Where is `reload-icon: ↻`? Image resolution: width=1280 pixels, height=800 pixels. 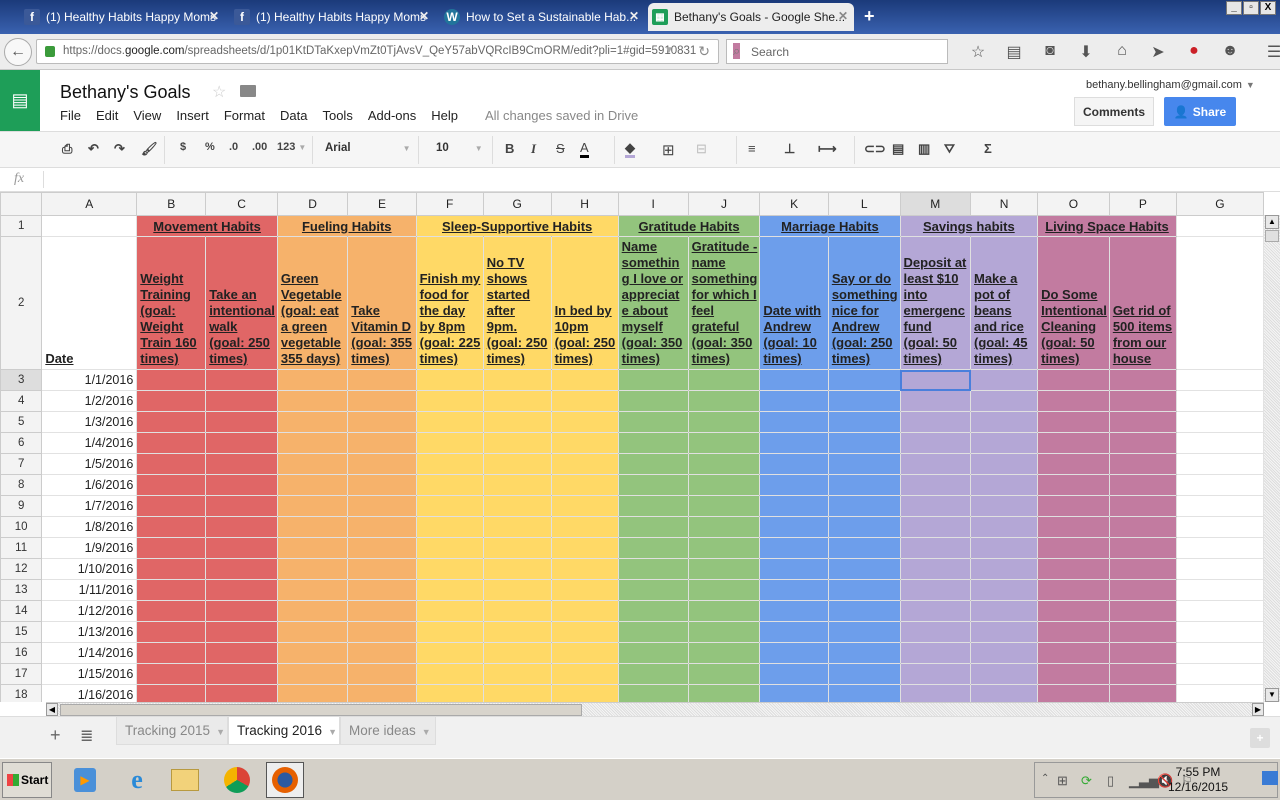
reload-icon: ↻ is located at coordinates (704, 51).